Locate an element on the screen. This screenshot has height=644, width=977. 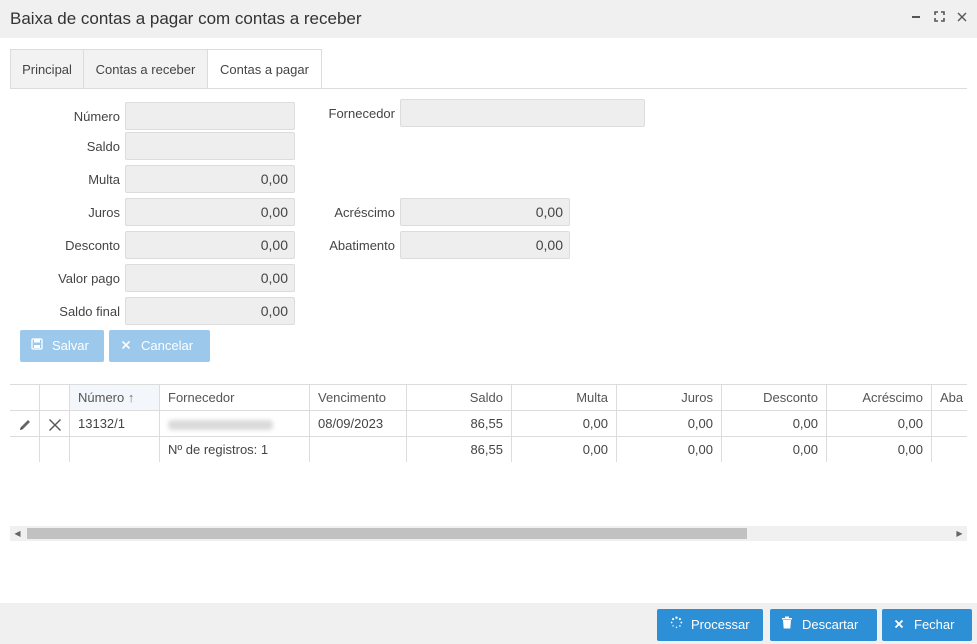
saldo-field is located at coordinates (210, 146).